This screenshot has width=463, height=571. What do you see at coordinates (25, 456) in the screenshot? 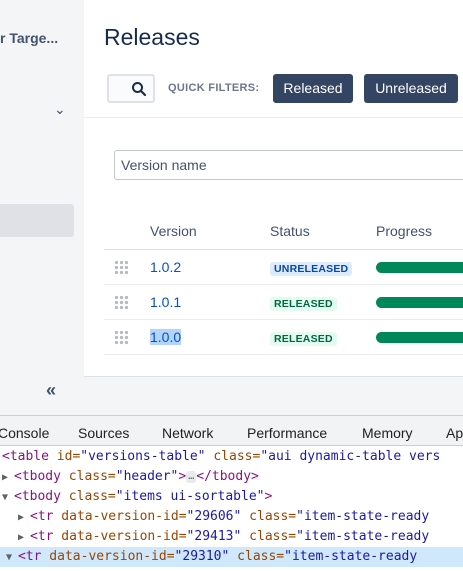
I see `tag-name: <table` at bounding box center [25, 456].